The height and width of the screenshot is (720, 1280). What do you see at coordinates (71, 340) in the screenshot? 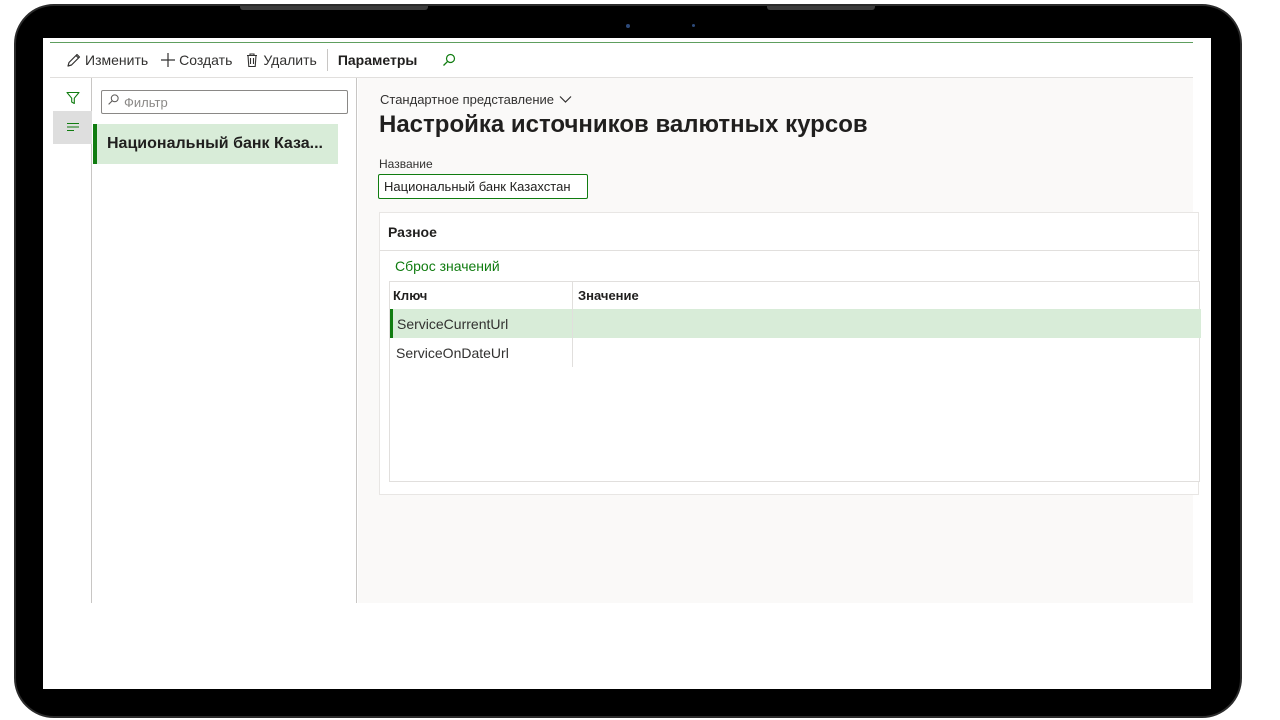
I see `nav-rail` at bounding box center [71, 340].